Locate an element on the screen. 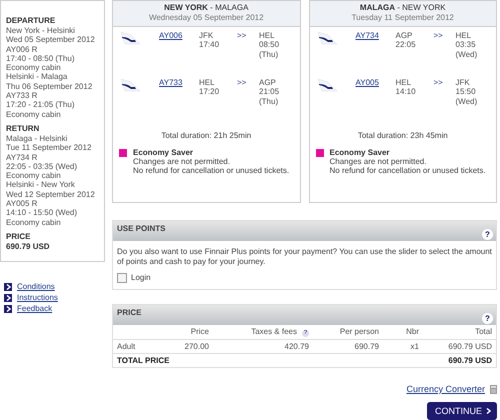 This screenshot has width=500, height=420. itinerary-line: Thu 06 September 2012 is located at coordinates (50, 87).